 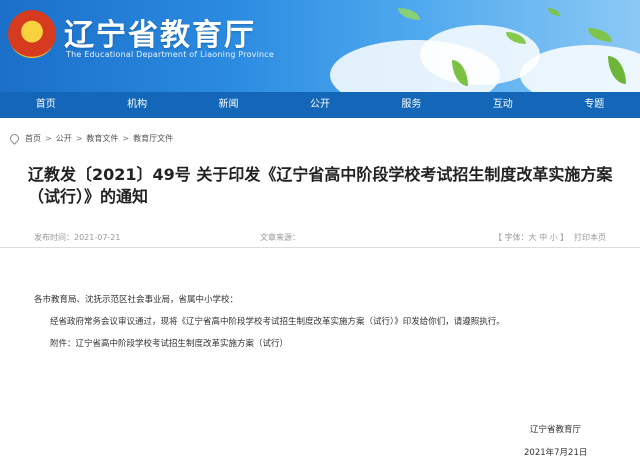 I want to click on breadcrumb-public: 公开, so click(x=64, y=138).